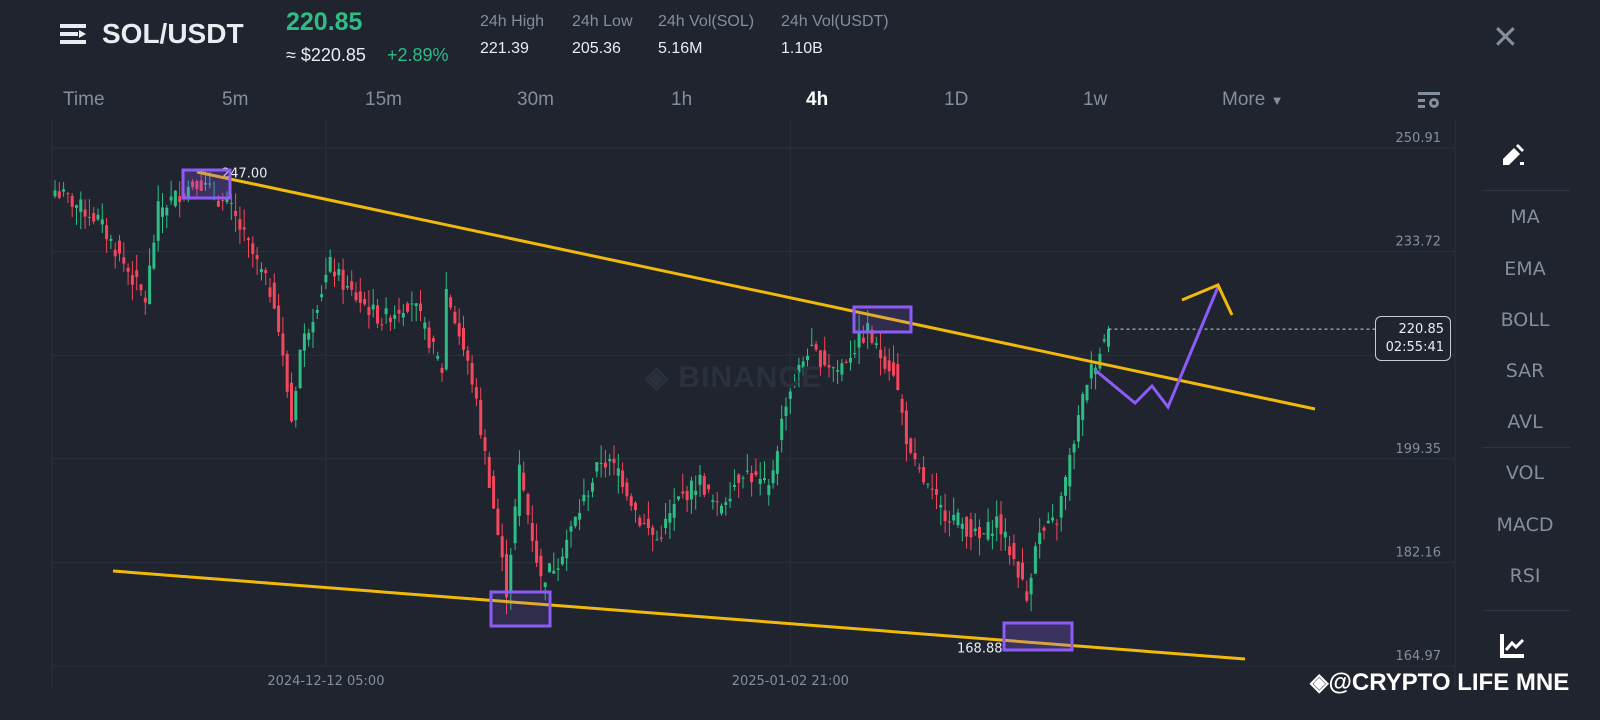 This screenshot has height=720, width=1600. Describe the element at coordinates (1525, 422) in the screenshot. I see `indicator-avl: AVL` at that location.